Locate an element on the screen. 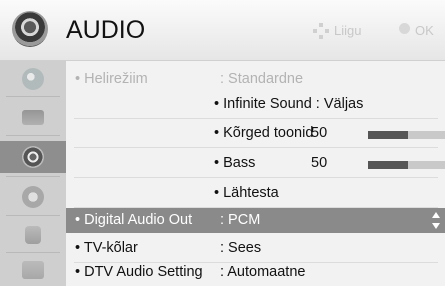  sound-mode-value: : Standardne is located at coordinates (262, 79).